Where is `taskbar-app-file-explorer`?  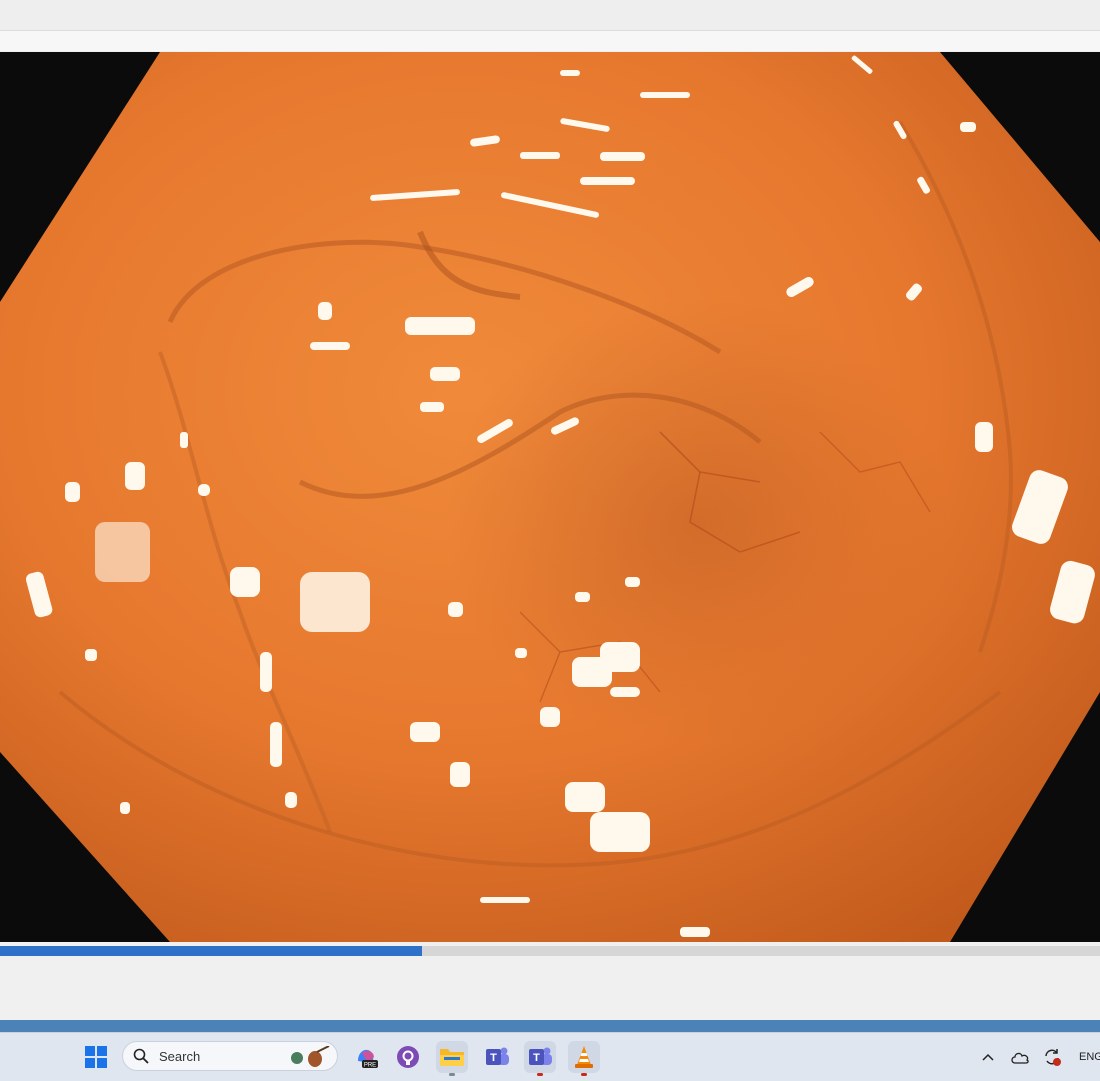
taskbar-app-file-explorer is located at coordinates (452, 1058).